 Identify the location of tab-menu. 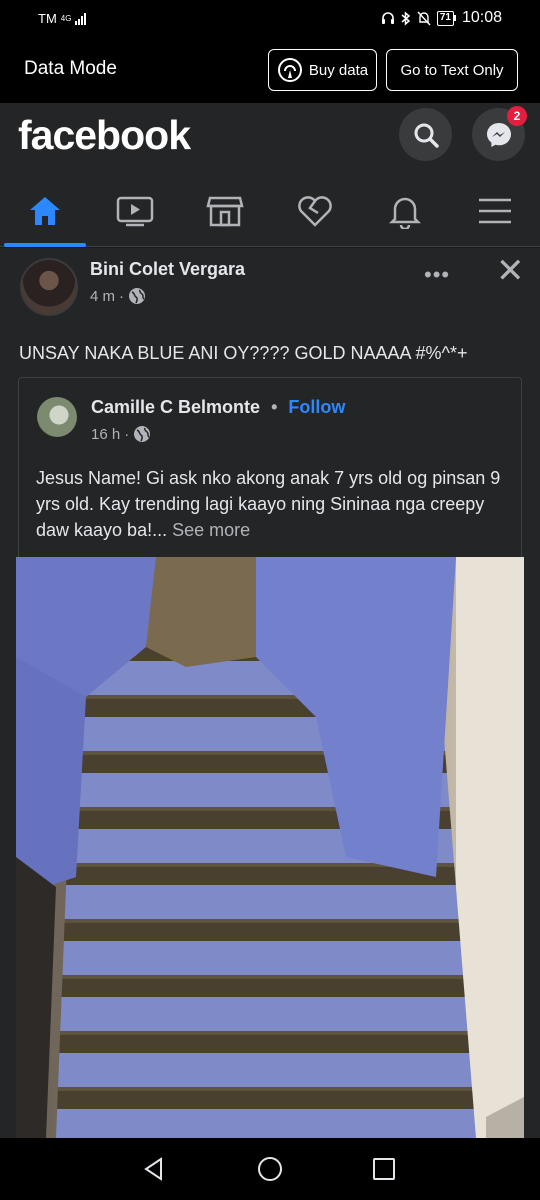
(495, 211).